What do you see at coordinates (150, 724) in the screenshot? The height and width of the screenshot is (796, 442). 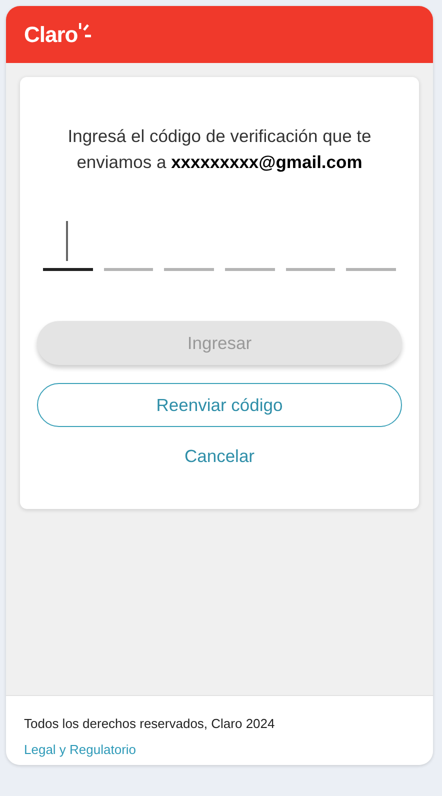 I see `copyright-text: Todos los derechos reservados, Claro 2024` at bounding box center [150, 724].